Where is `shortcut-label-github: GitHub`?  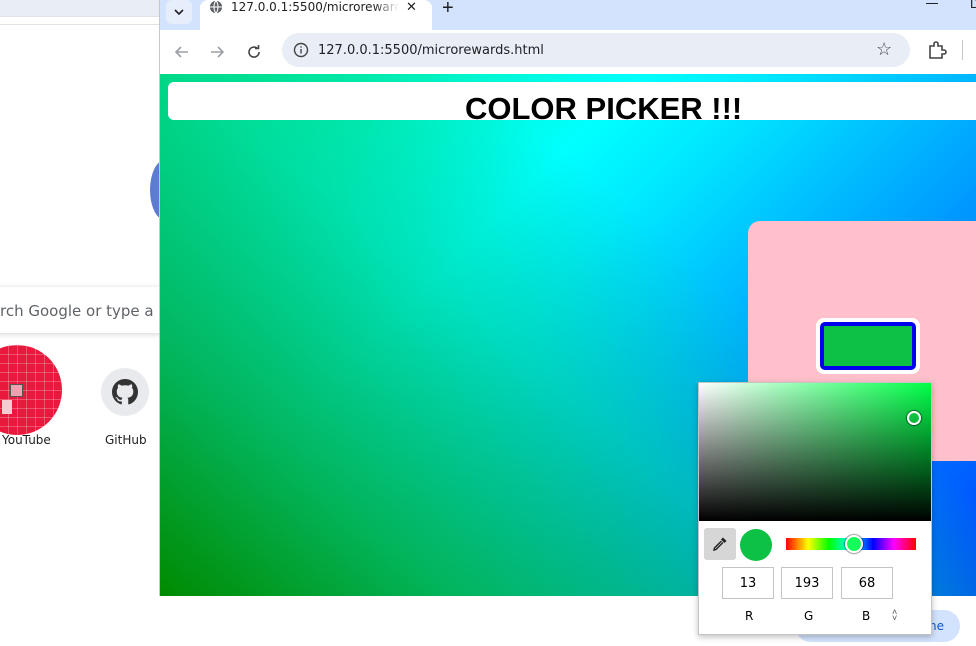
shortcut-label-github: GitHub is located at coordinates (126, 440).